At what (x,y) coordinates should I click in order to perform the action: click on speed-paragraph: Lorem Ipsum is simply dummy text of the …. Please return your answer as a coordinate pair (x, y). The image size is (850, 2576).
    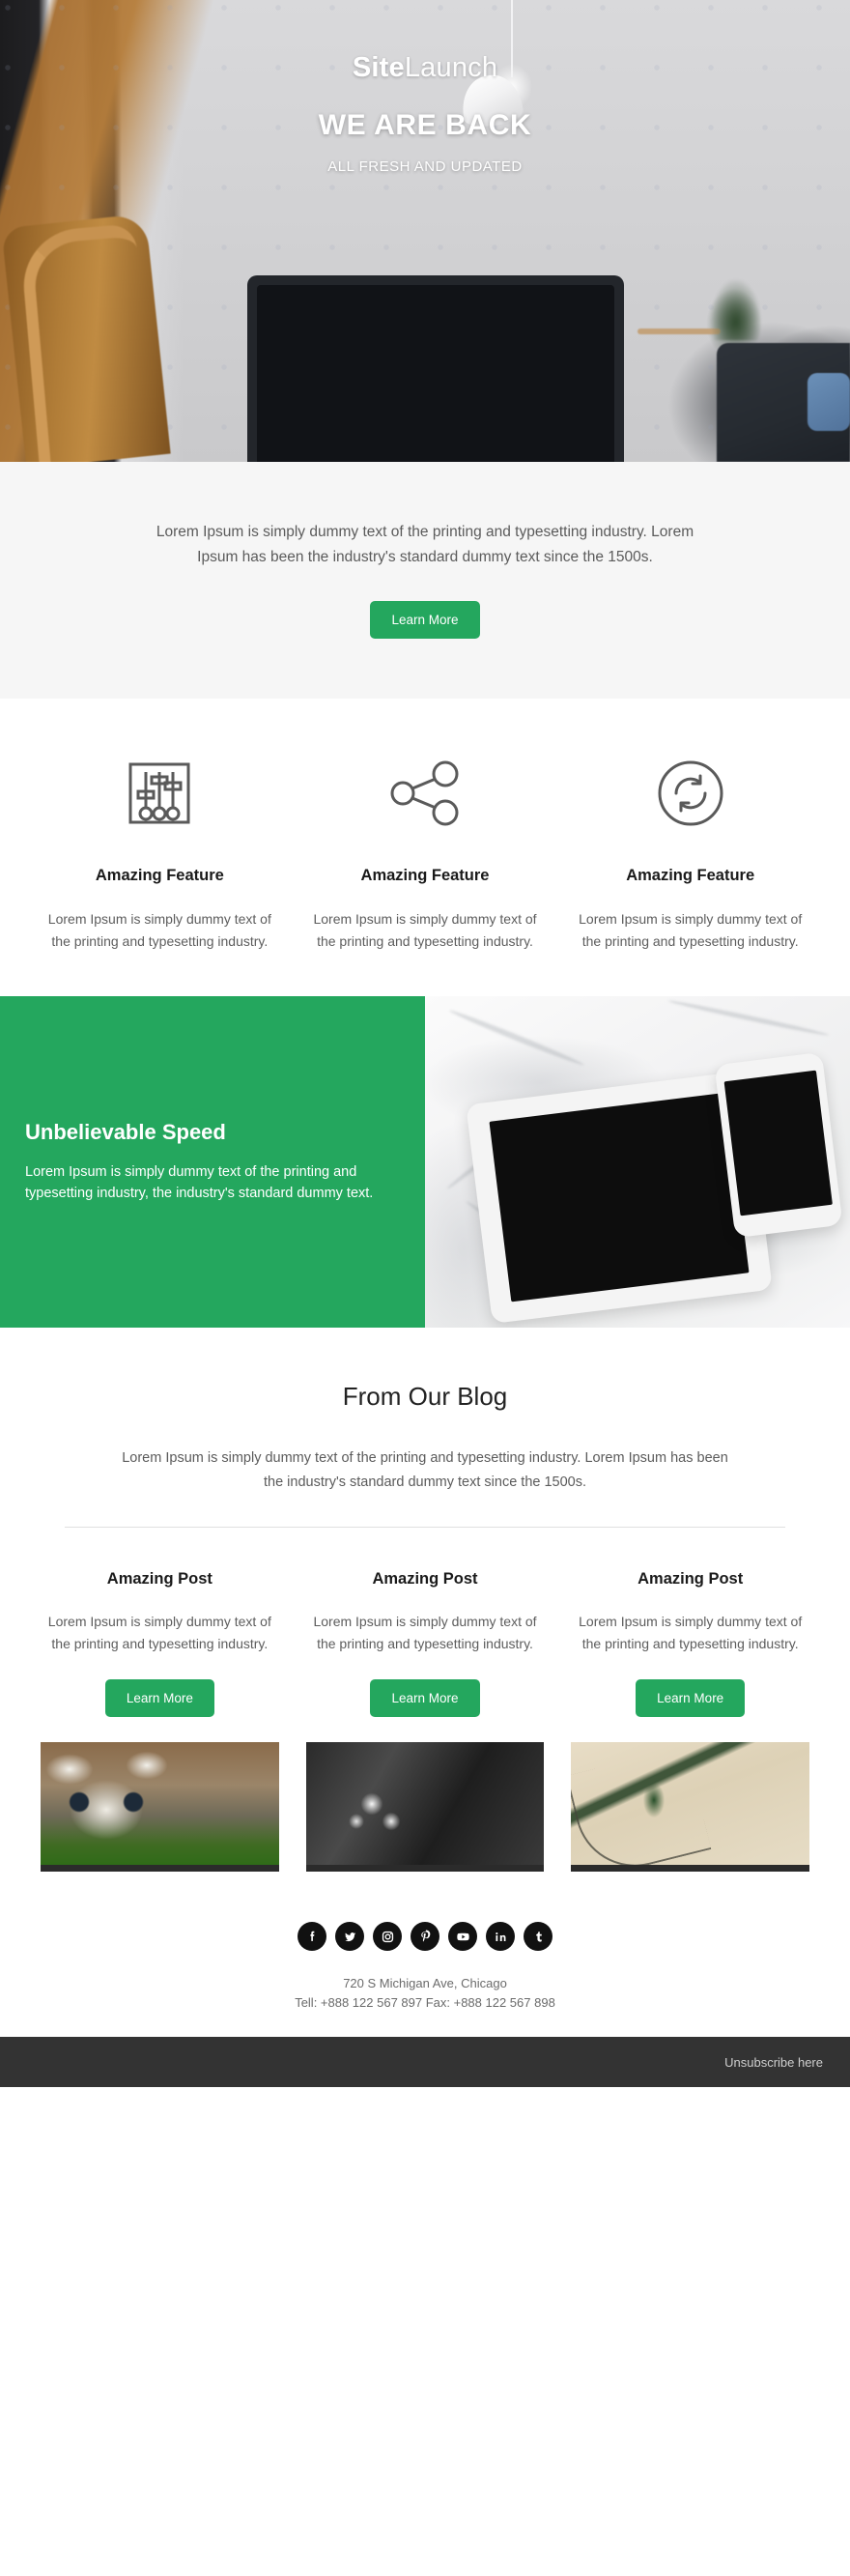
    Looking at the image, I should click on (200, 1182).